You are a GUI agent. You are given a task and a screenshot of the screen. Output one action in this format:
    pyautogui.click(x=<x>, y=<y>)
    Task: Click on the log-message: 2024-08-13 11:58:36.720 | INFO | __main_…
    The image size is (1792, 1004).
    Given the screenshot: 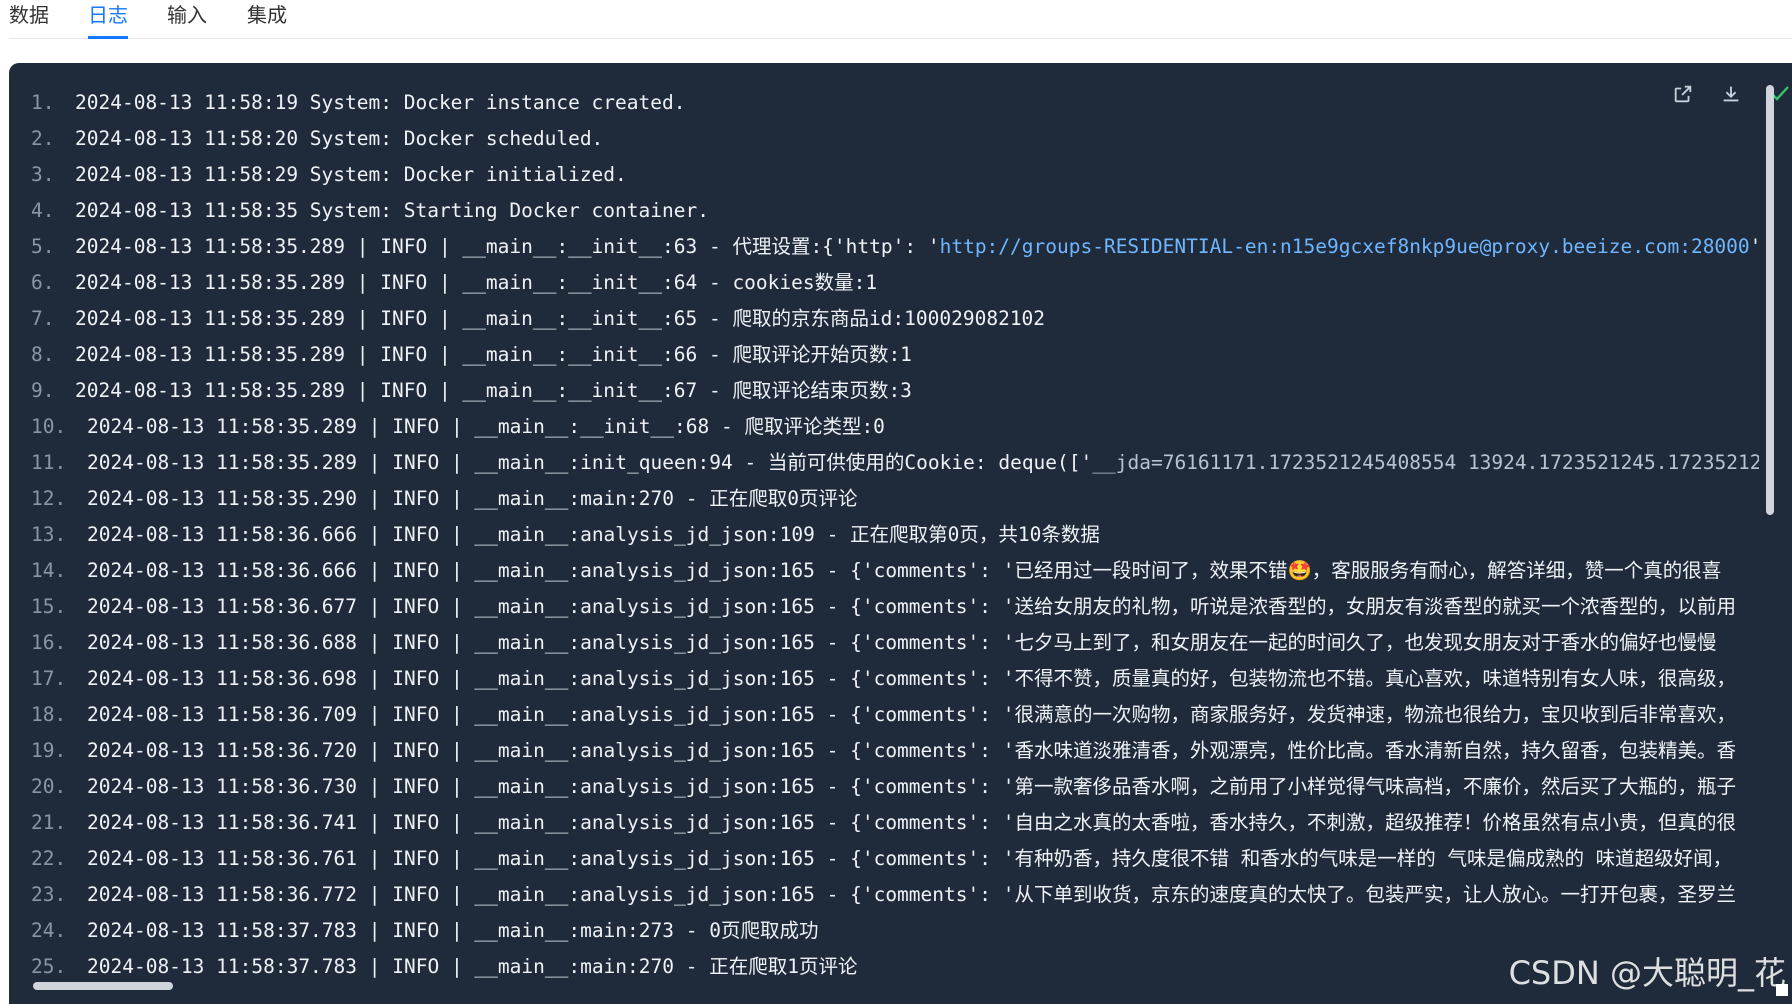 What is the action you would take?
    pyautogui.click(x=911, y=750)
    